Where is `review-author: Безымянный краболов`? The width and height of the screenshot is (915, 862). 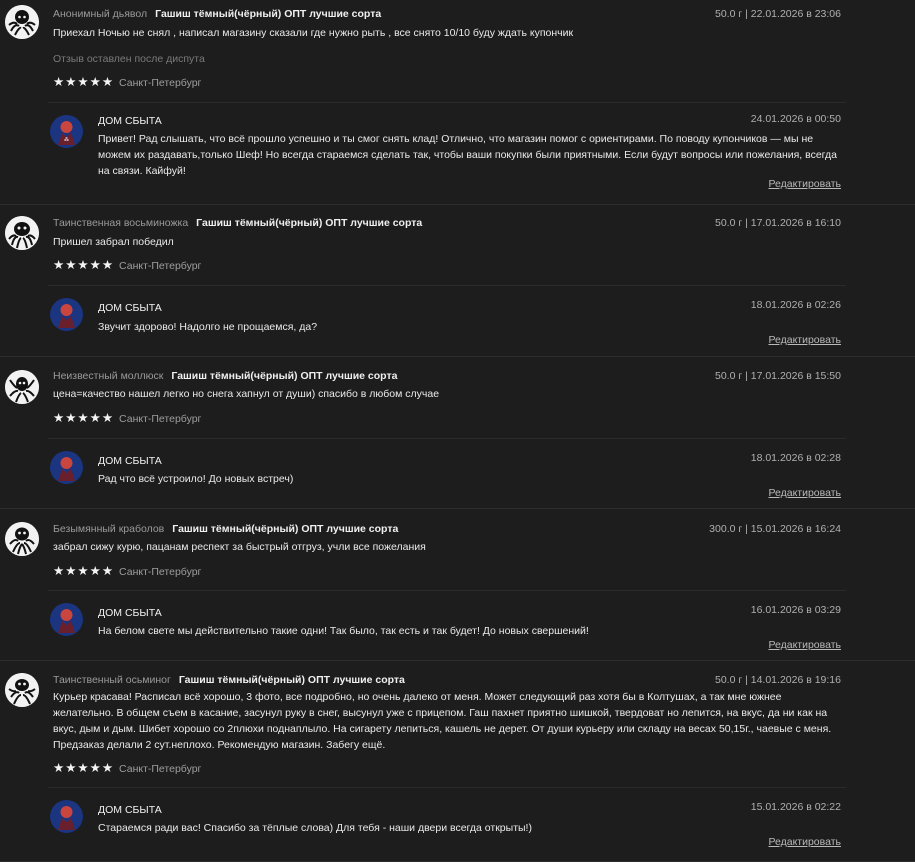
review-author: Безымянный краболов is located at coordinates (109, 529).